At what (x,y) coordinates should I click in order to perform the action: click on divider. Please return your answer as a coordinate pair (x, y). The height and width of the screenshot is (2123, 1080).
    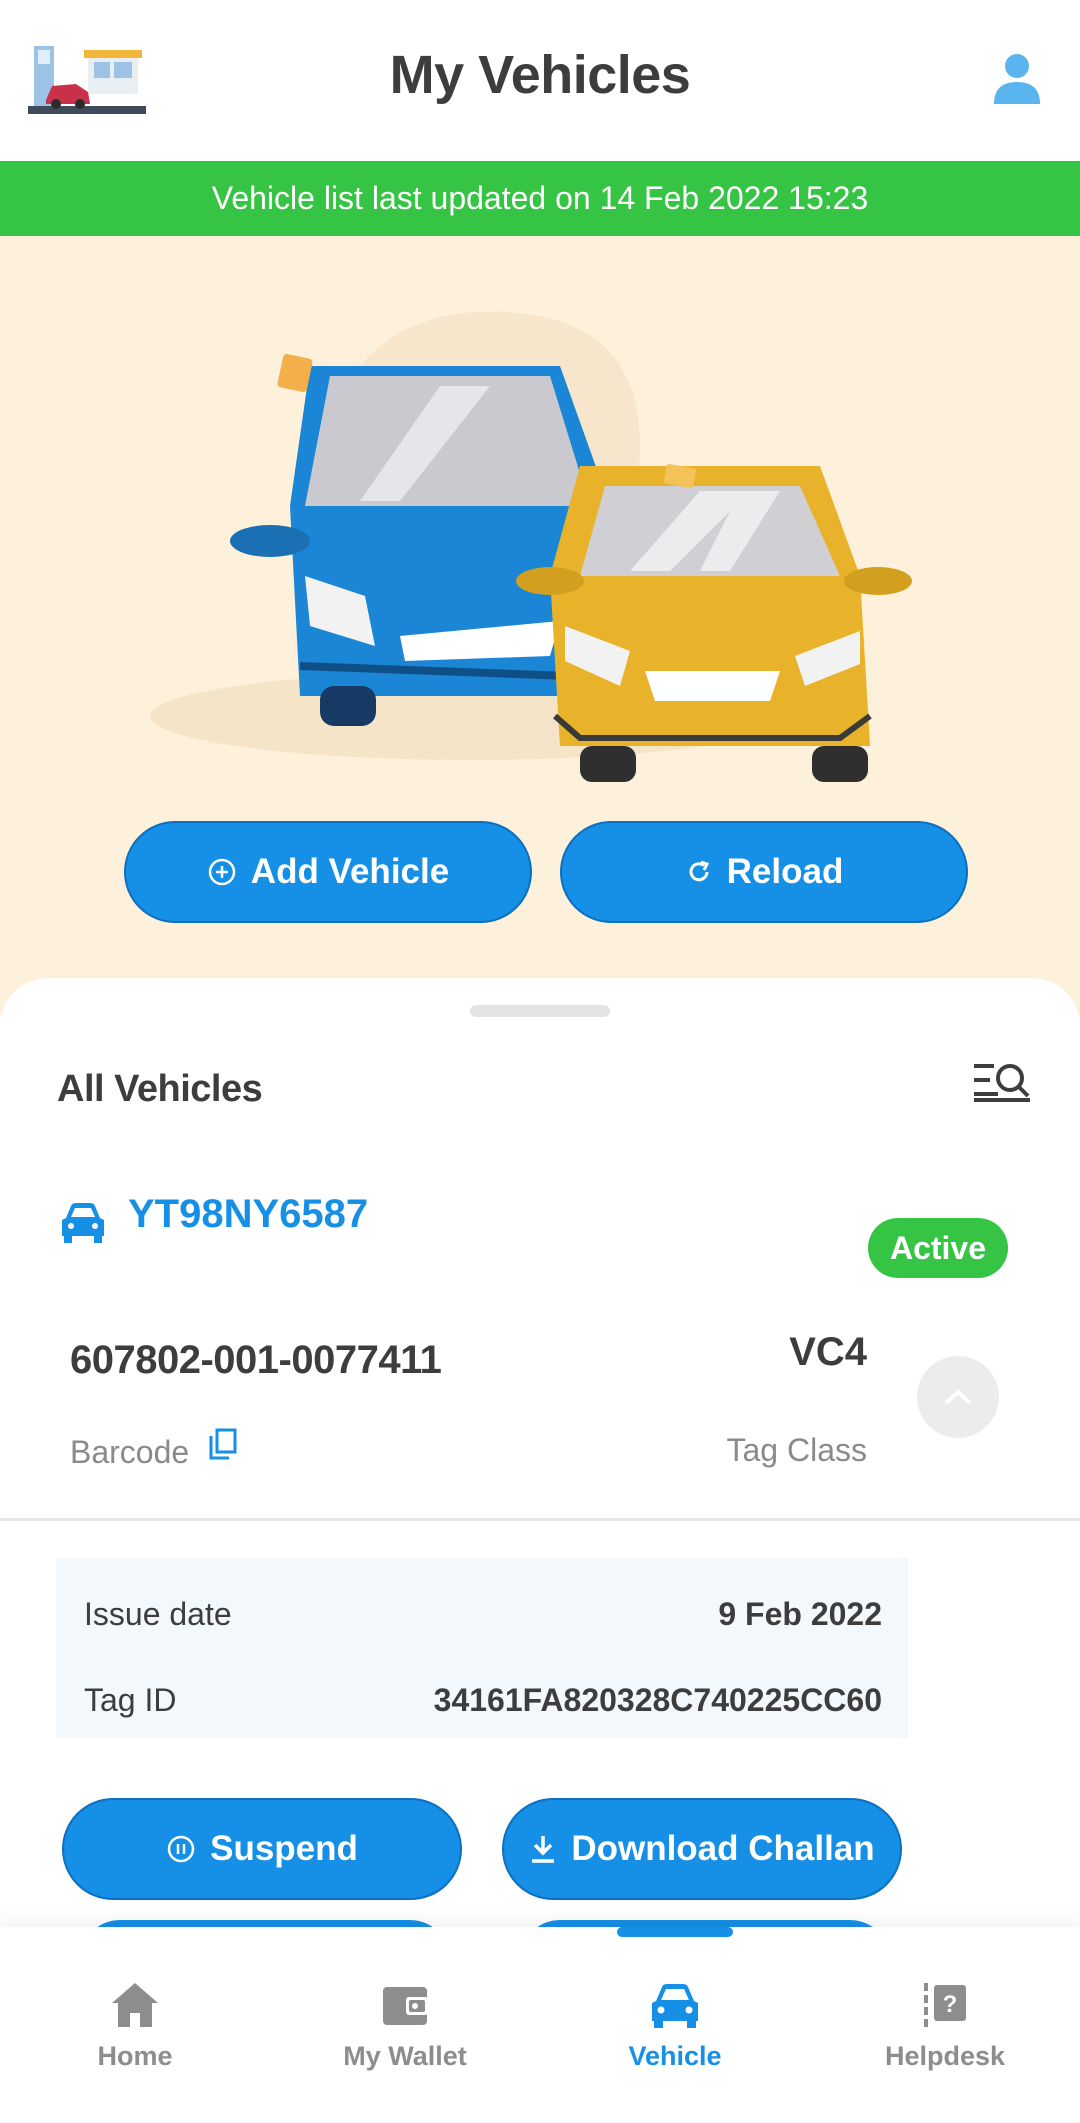
    Looking at the image, I should click on (540, 1519).